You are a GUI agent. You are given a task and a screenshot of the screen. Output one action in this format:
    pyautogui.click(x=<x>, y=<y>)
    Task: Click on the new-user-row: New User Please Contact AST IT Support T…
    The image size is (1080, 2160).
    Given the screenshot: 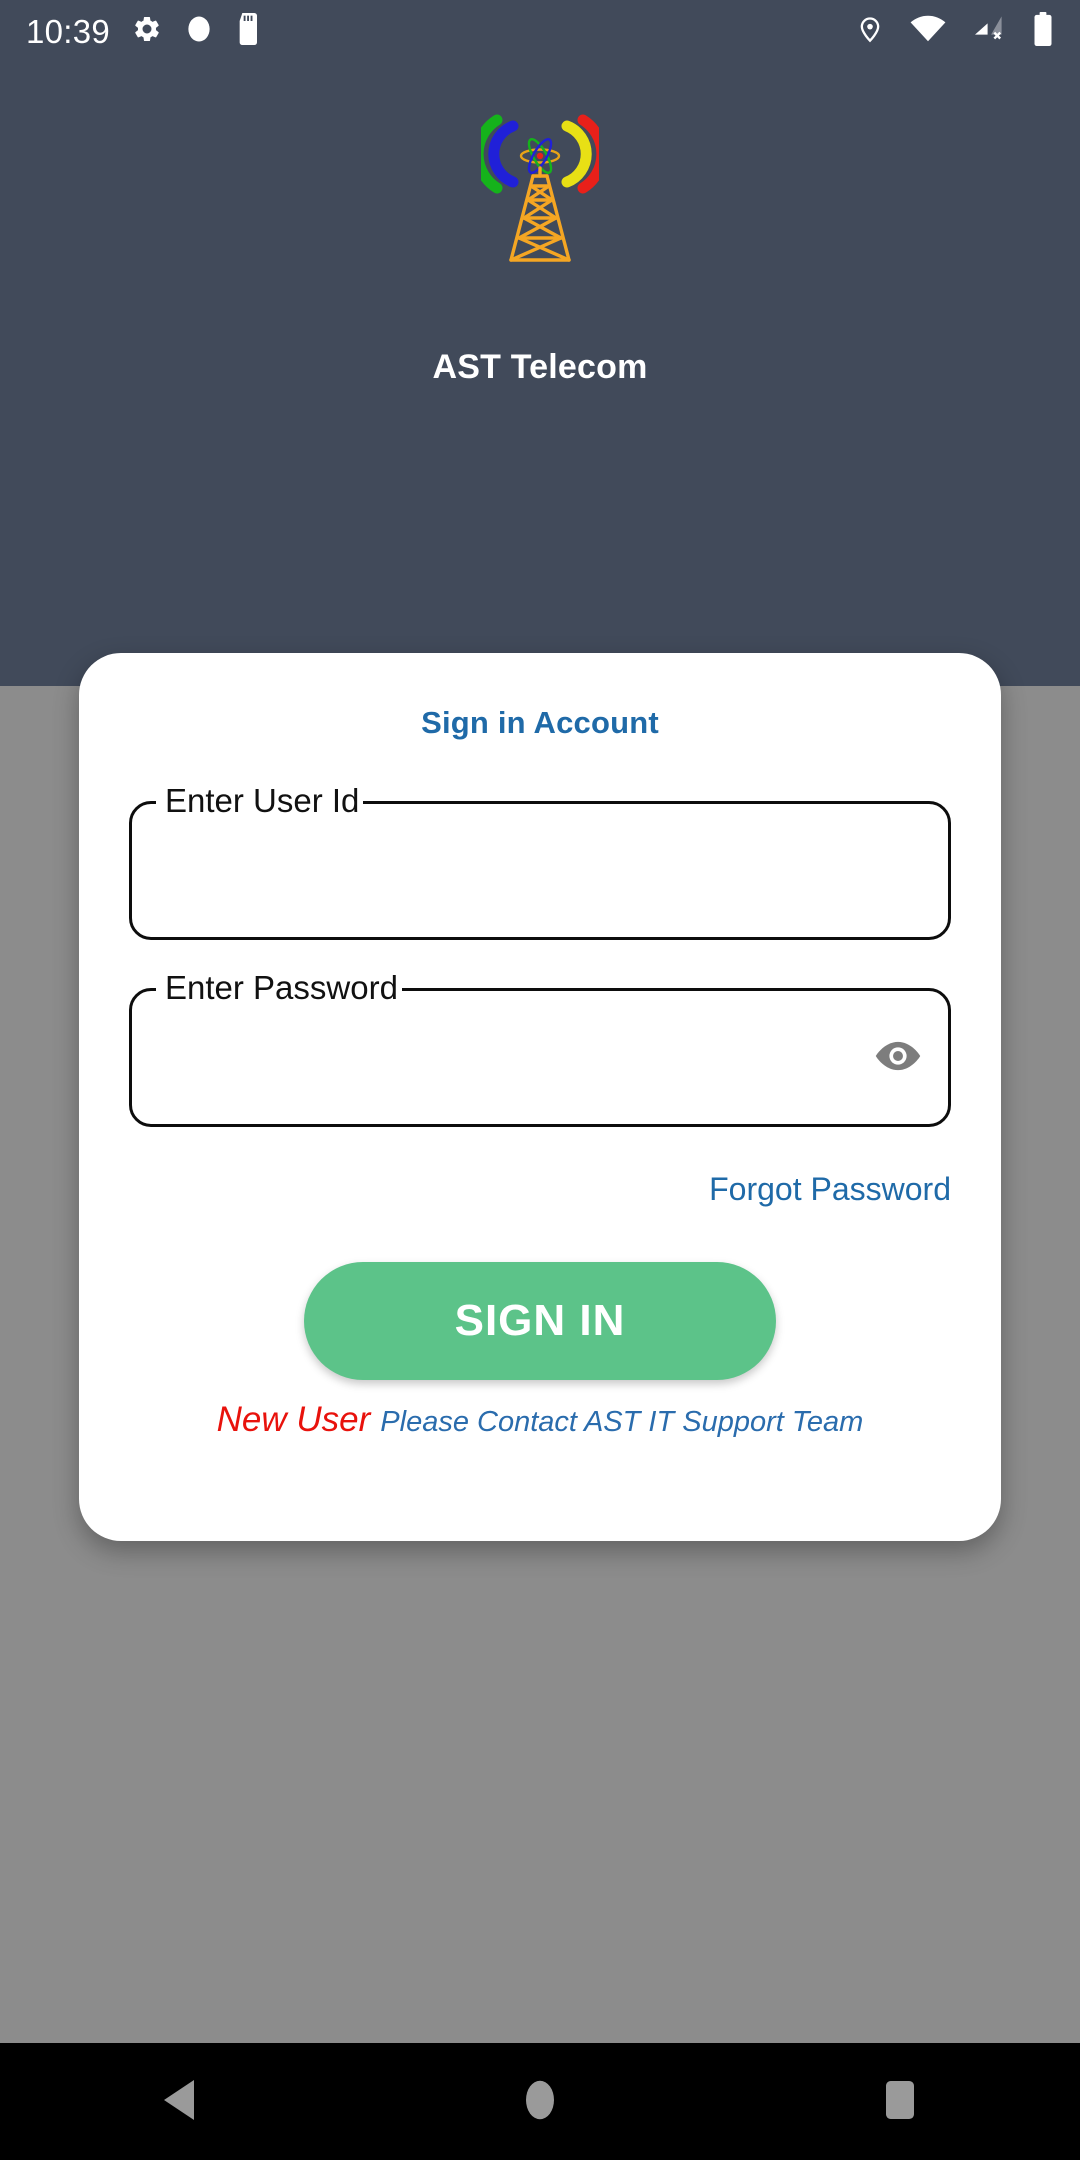 What is the action you would take?
    pyautogui.click(x=540, y=1420)
    